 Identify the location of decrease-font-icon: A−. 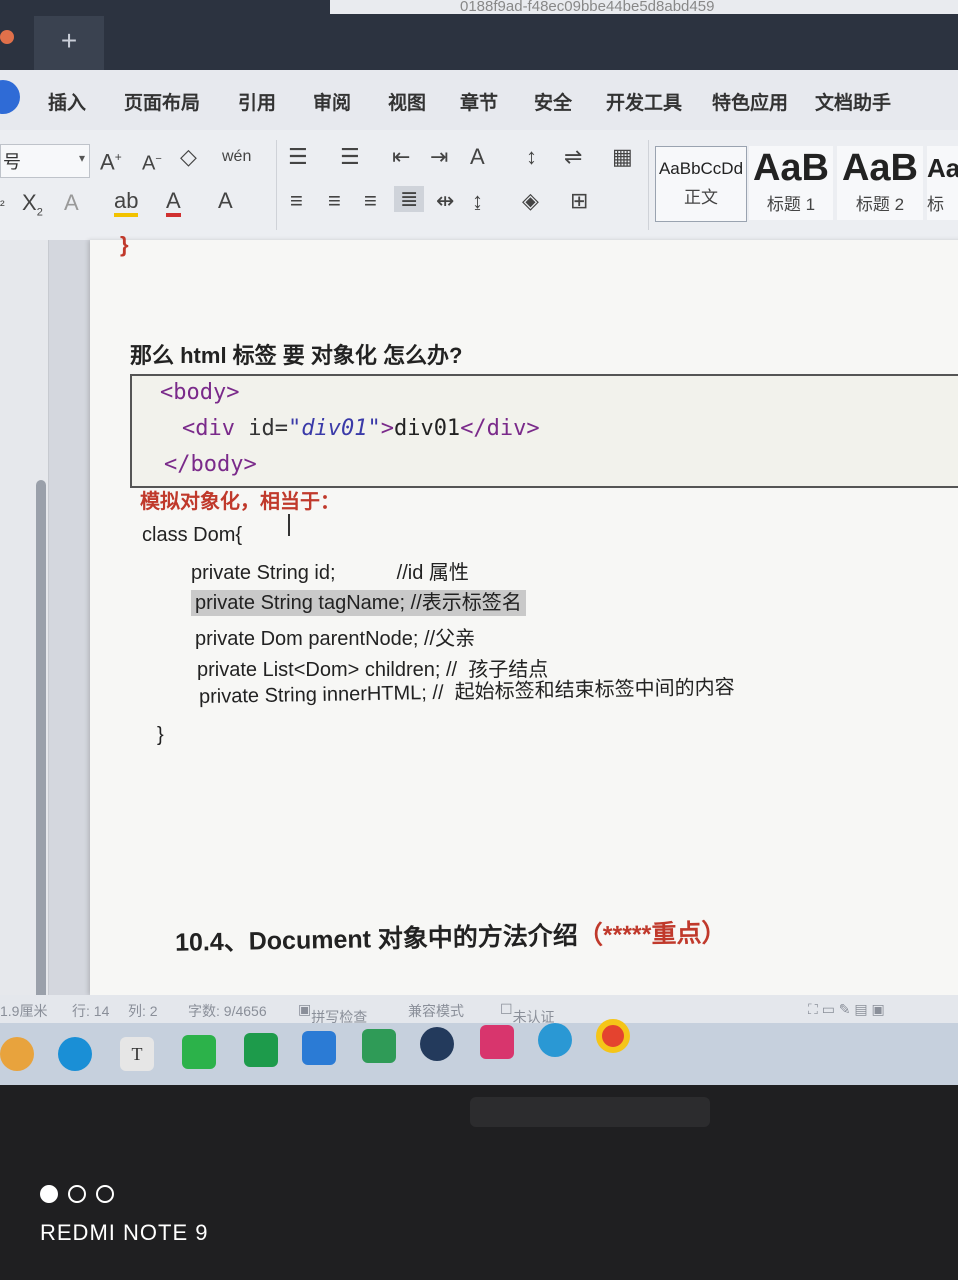
(152, 161).